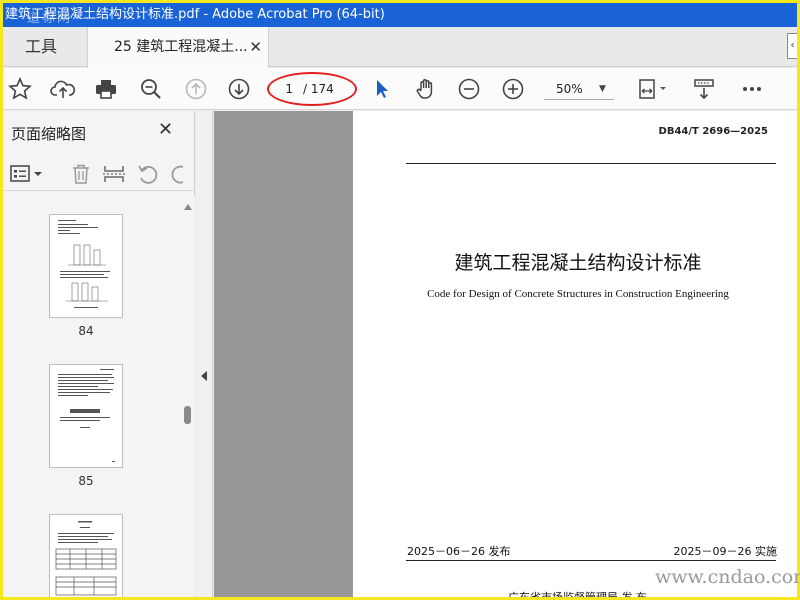  Describe the element at coordinates (196, 89) in the screenshot. I see `previous-page-icon` at that location.